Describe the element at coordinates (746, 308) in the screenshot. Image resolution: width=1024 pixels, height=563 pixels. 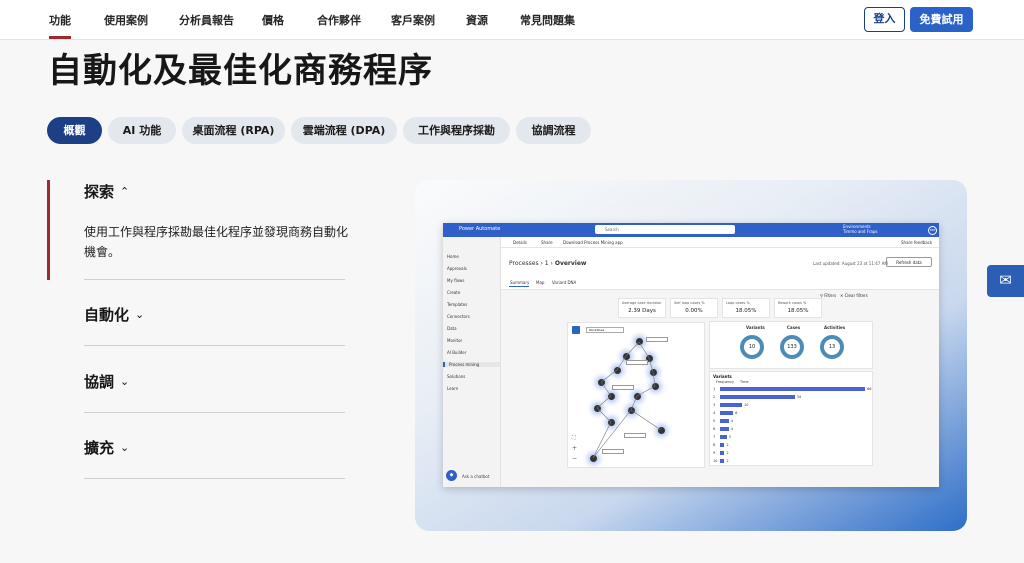
I see `kpi-card: Loop cases % 18.05%` at that location.